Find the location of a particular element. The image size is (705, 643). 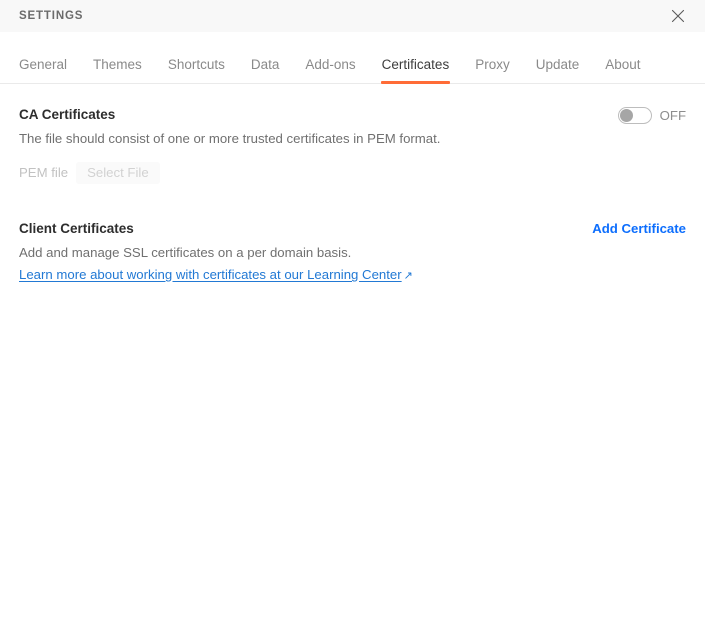

external-link-icon: ↗ is located at coordinates (408, 276).